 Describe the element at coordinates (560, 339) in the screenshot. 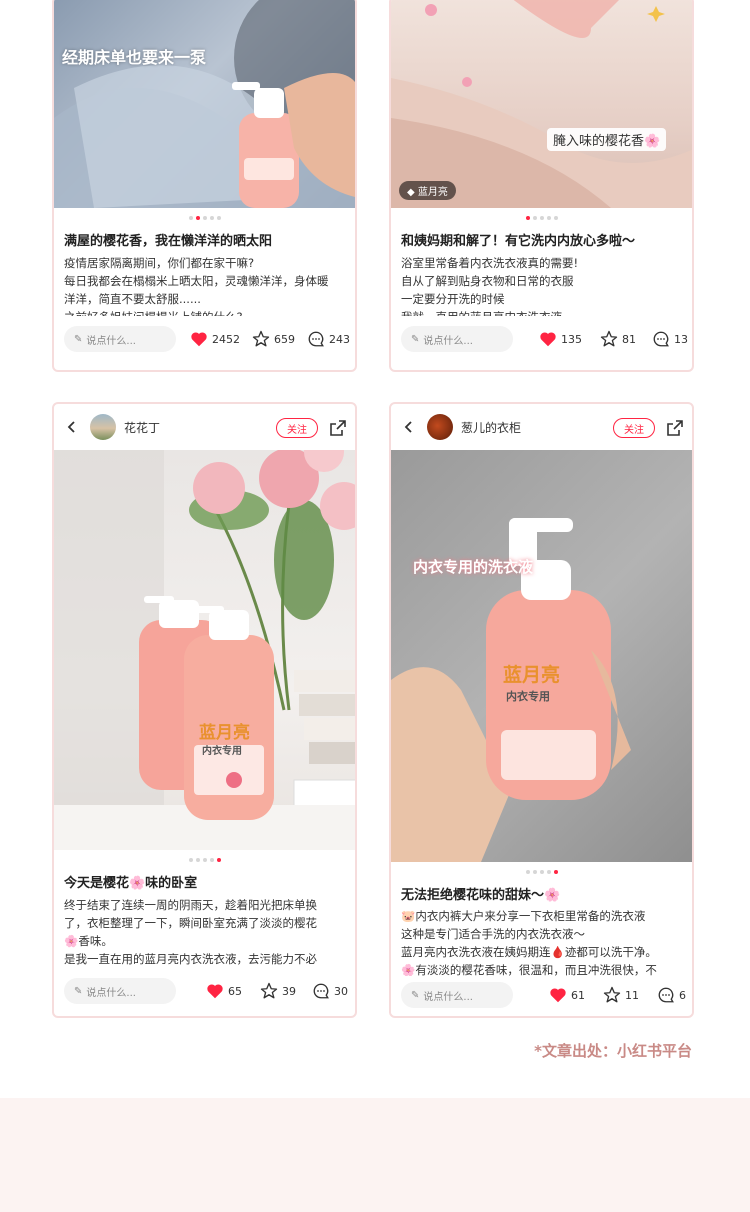

I see `like-button: 135` at that location.